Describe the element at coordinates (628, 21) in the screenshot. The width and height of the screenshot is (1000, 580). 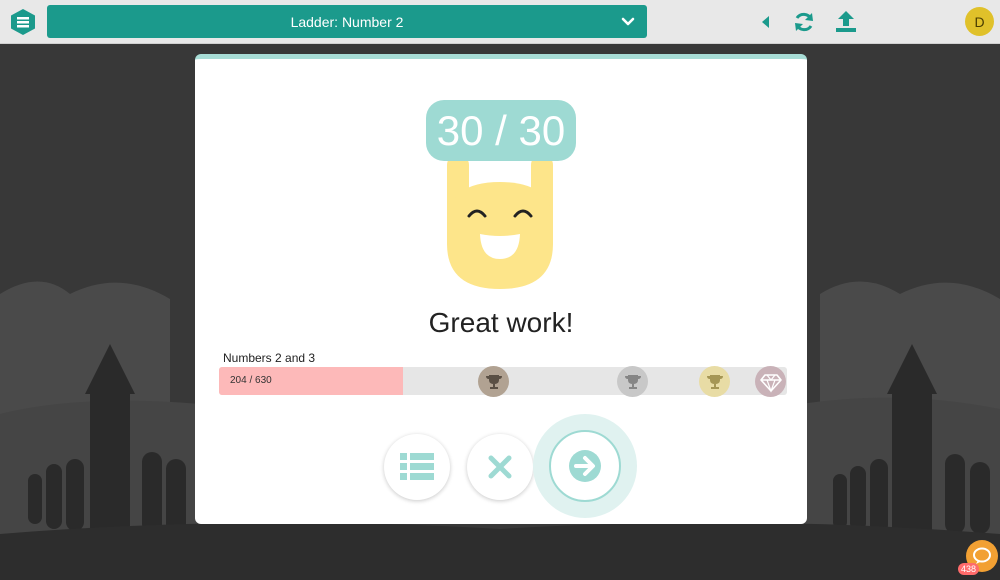
I see `chevron-down-icon` at that location.